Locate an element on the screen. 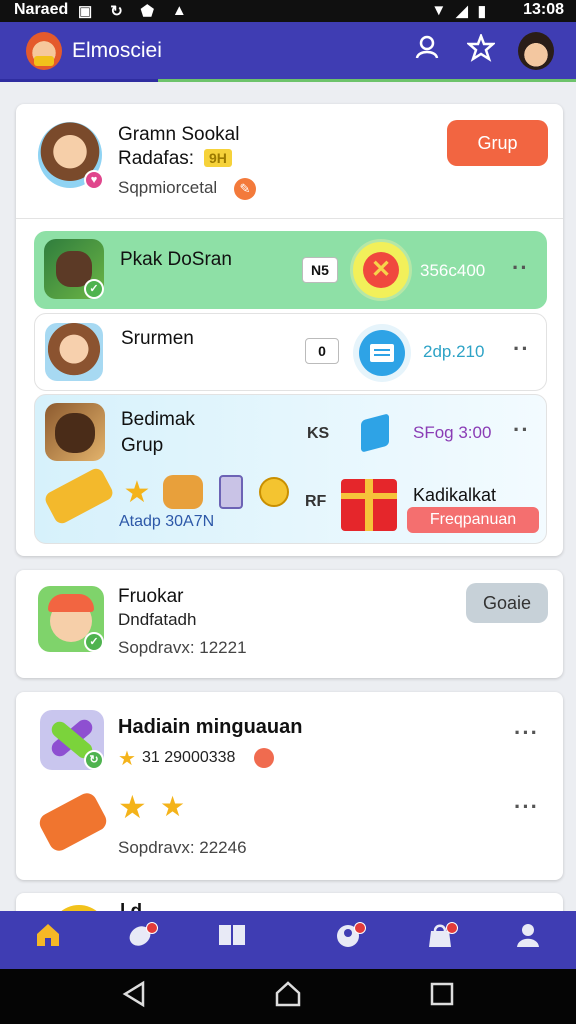 This screenshot has width=576, height=1024. refresh-badge-icon: ↻ is located at coordinates (94, 760).